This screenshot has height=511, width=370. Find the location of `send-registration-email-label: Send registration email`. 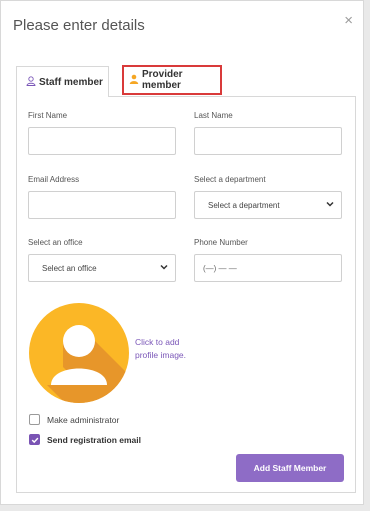

send-registration-email-label: Send registration email is located at coordinates (94, 439).